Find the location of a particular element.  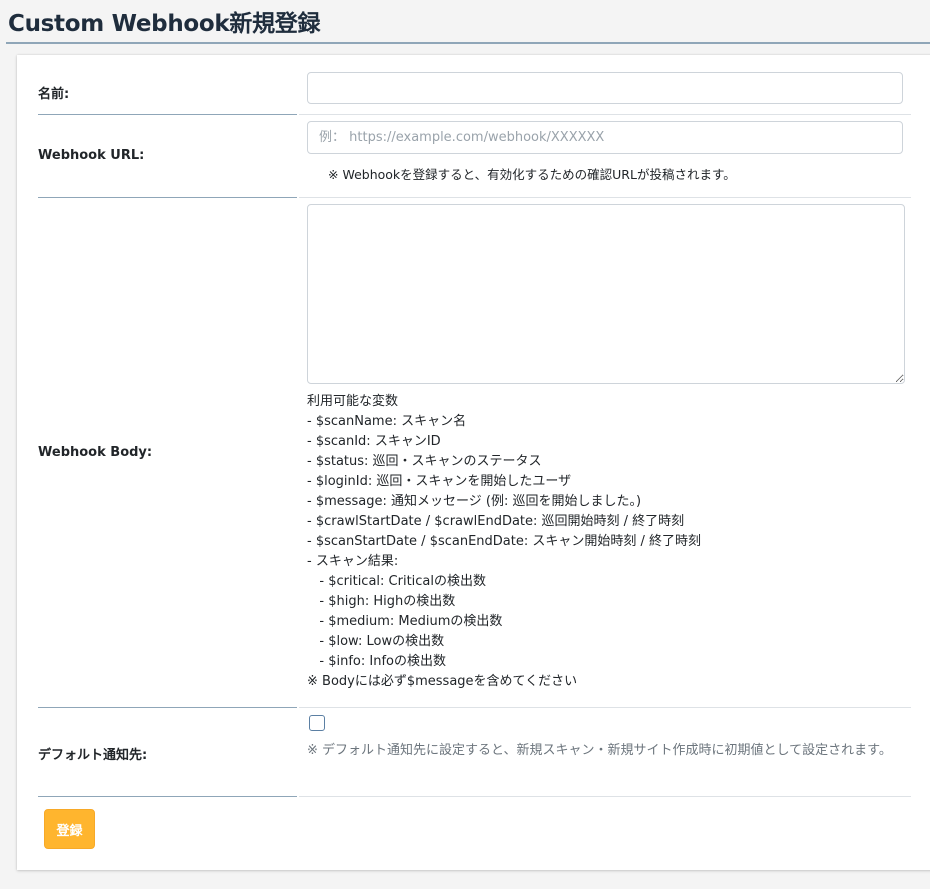

page-header: Custom Webhook新規登録 is located at coordinates (465, 22).